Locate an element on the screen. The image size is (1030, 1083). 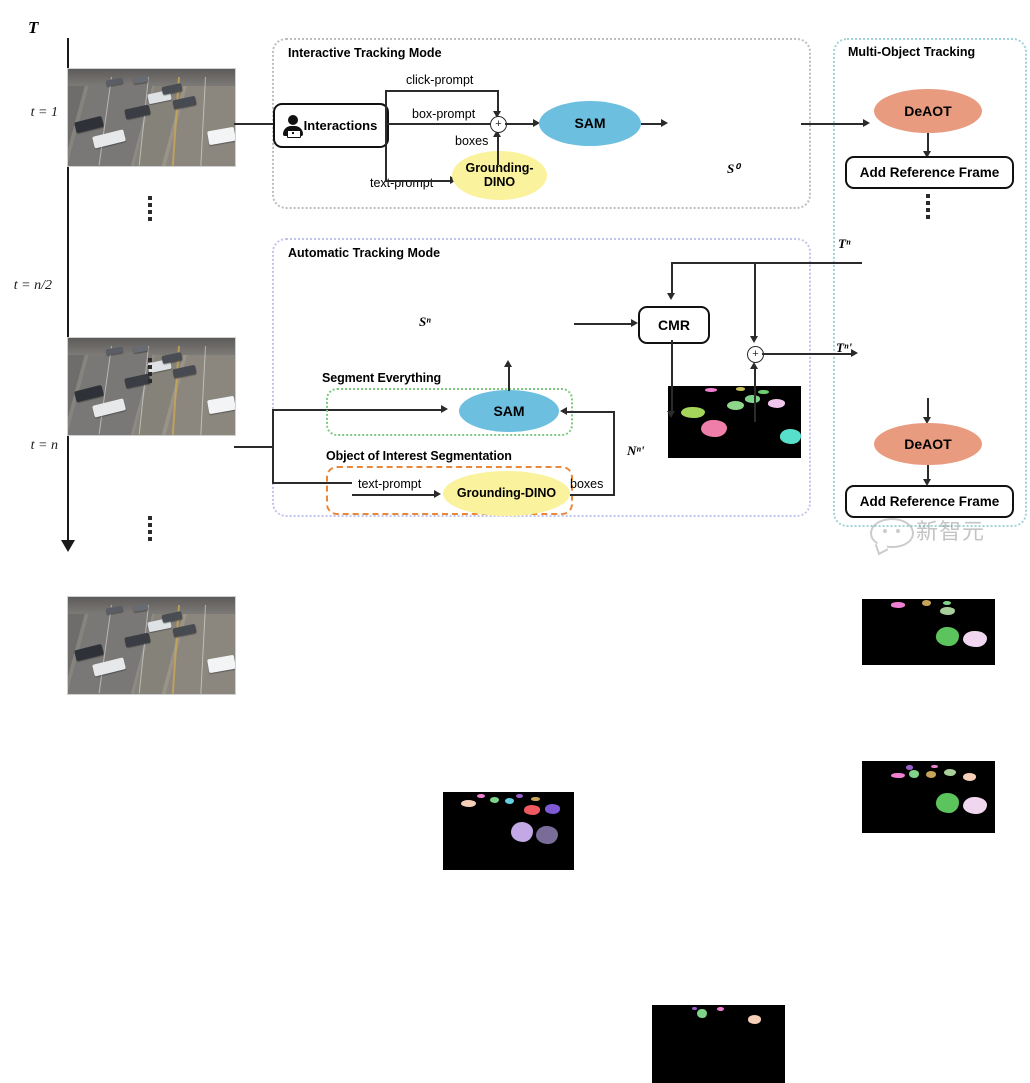
connector-interactions-out is located at coordinates (441, 124).